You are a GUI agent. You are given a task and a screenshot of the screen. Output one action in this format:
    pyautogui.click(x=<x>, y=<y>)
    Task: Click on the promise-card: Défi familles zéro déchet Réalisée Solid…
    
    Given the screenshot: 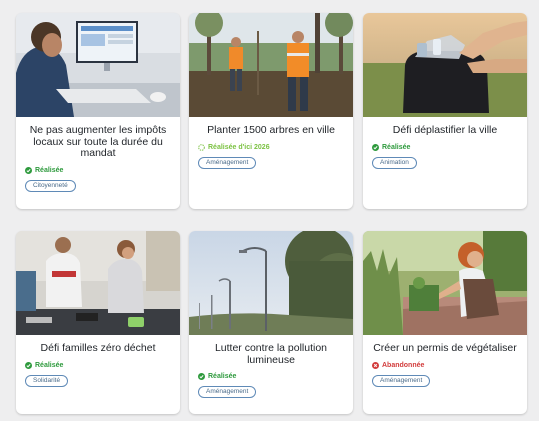 What is the action you would take?
    pyautogui.click(x=98, y=322)
    